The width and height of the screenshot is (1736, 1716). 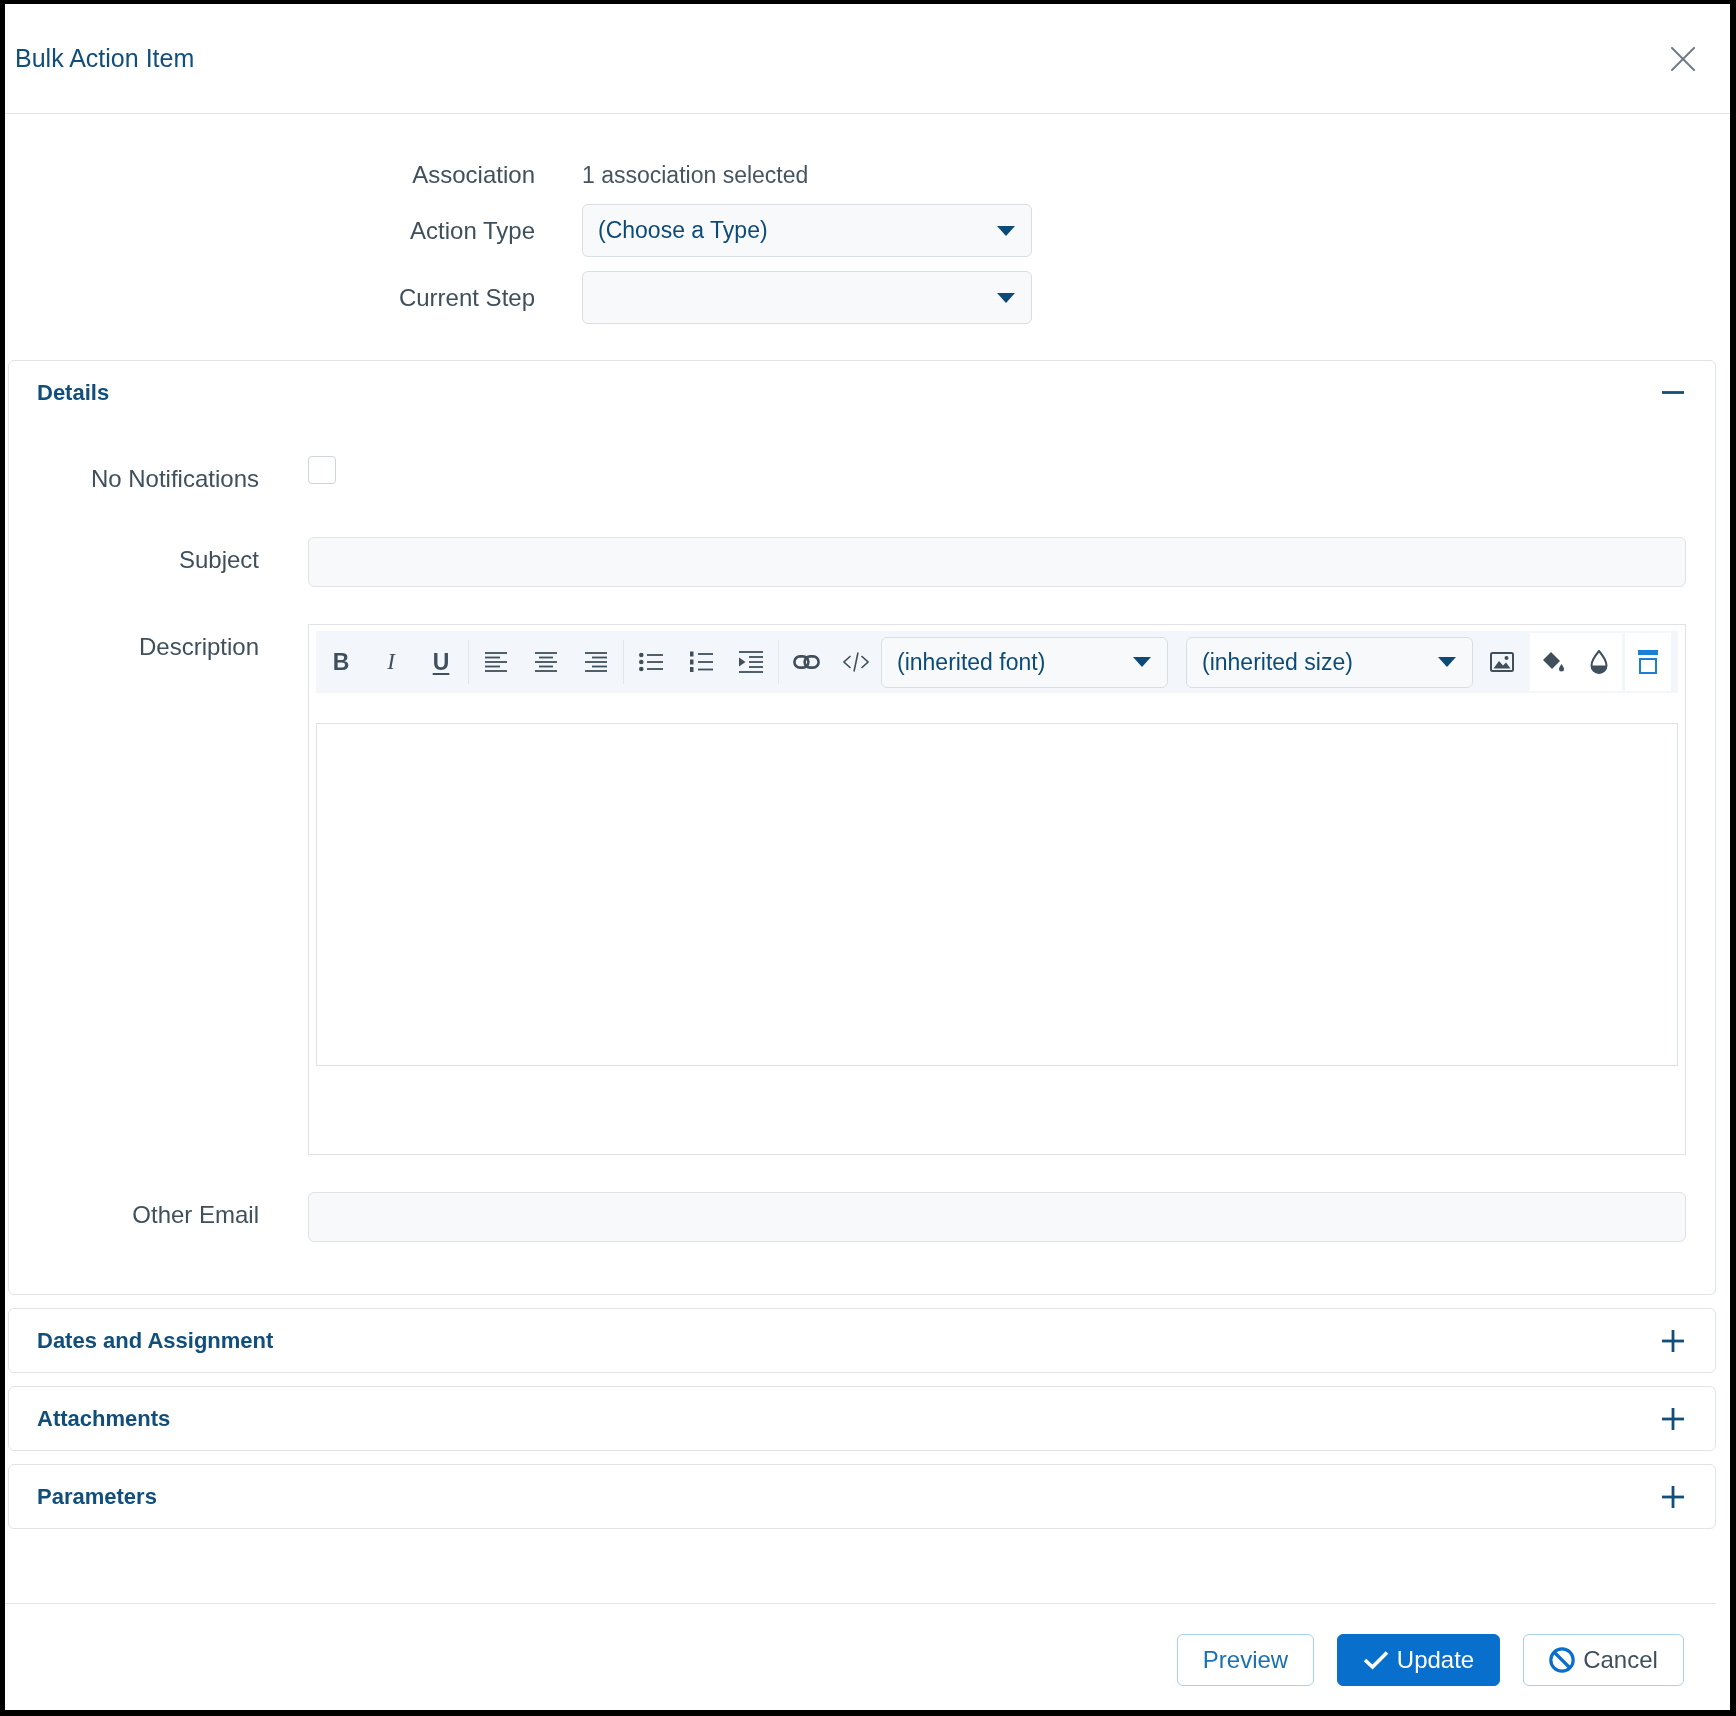 I want to click on update-button: Update, so click(x=1418, y=1660).